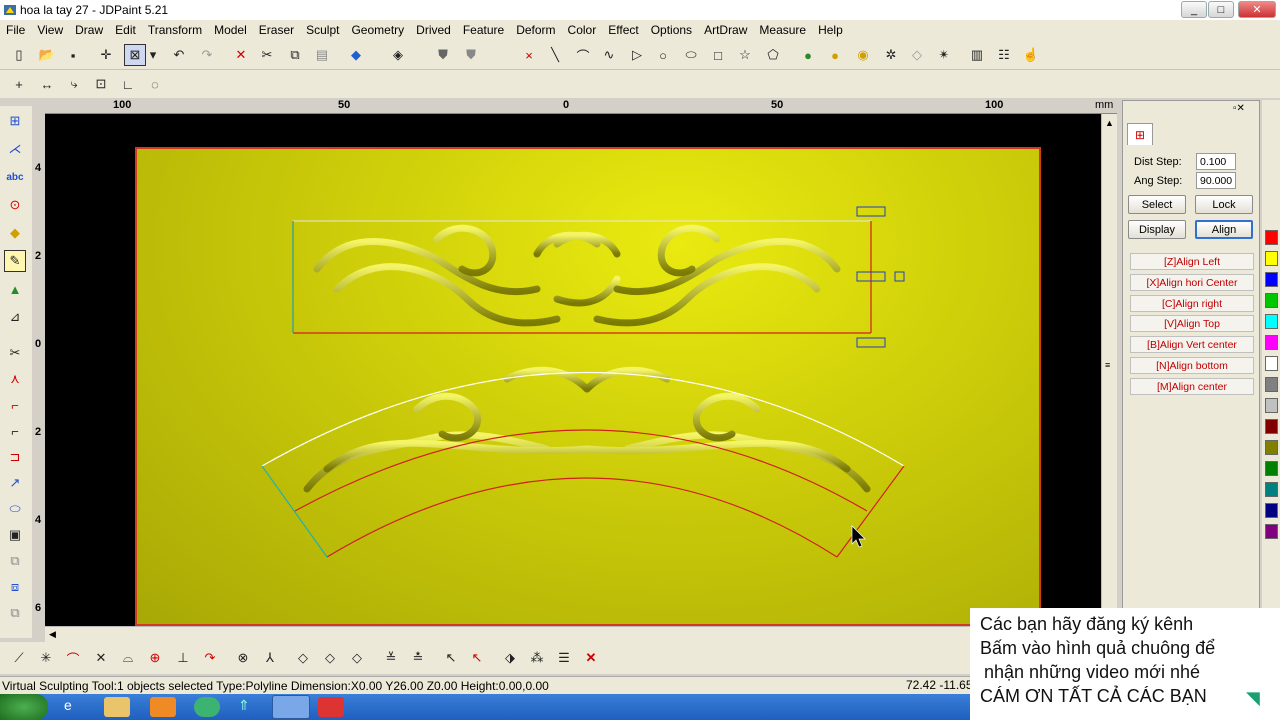 Image resolution: width=1280 pixels, height=720 pixels. I want to click on menu-file: File, so click(15, 30).